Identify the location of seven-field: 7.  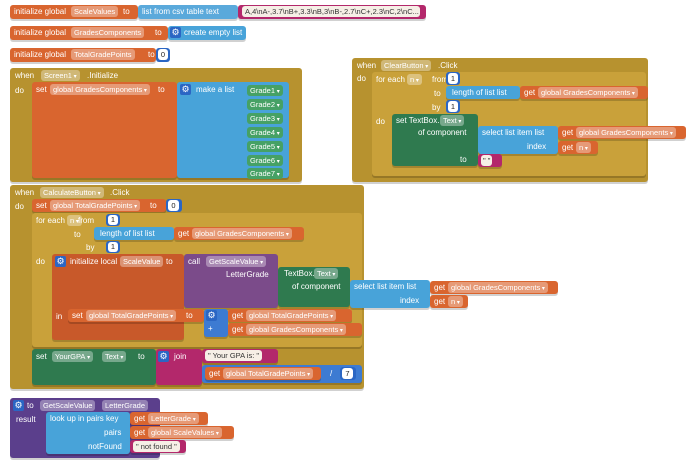
(347, 373).